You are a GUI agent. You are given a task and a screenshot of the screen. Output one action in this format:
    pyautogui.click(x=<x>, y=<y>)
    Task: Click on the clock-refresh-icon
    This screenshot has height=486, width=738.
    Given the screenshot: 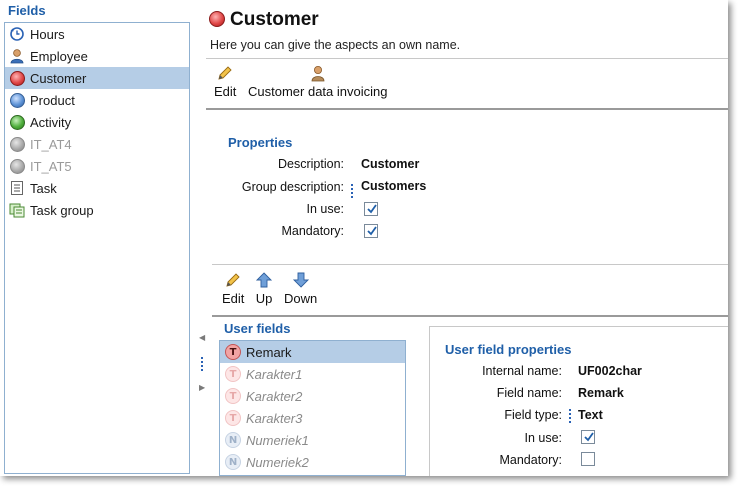 What is the action you would take?
    pyautogui.click(x=17, y=34)
    